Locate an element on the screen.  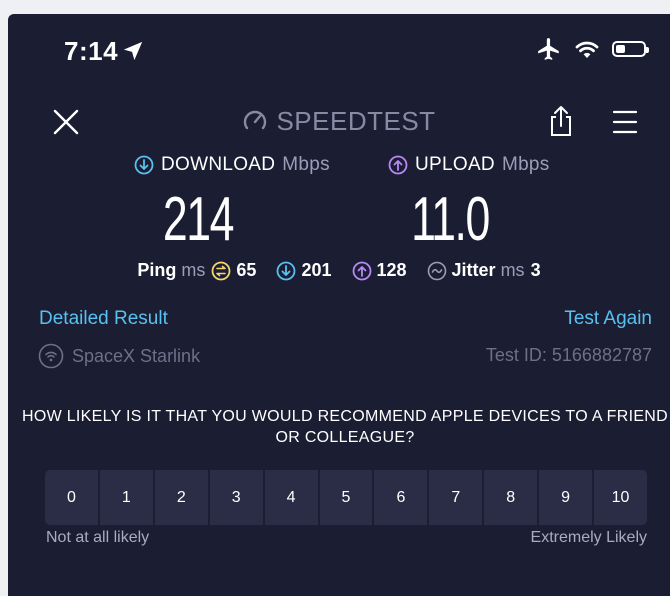
rating-option-7: 7 is located at coordinates (457, 497).